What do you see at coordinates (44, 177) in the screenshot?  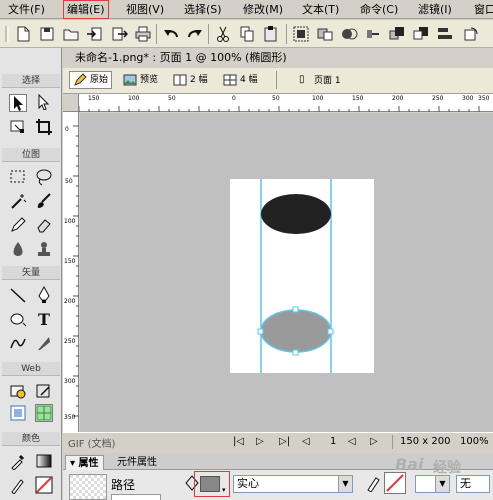 I see `lasso-tool-icon` at bounding box center [44, 177].